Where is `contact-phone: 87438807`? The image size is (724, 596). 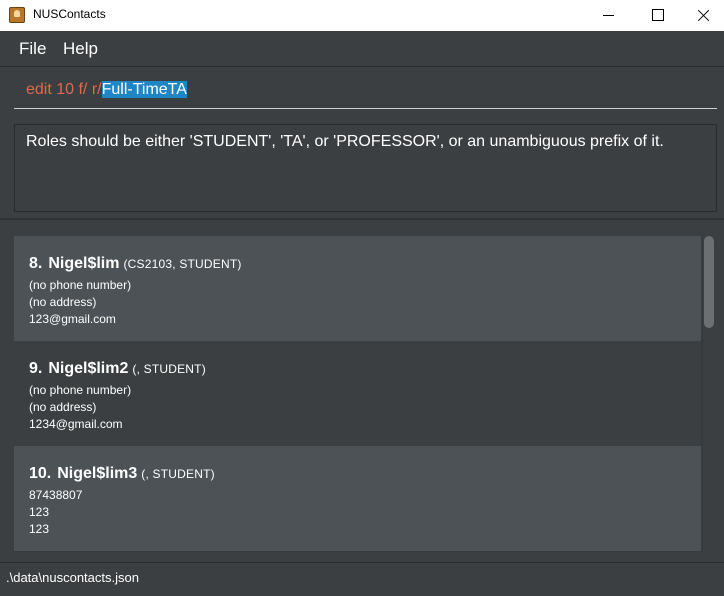 contact-phone: 87438807 is located at coordinates (56, 495).